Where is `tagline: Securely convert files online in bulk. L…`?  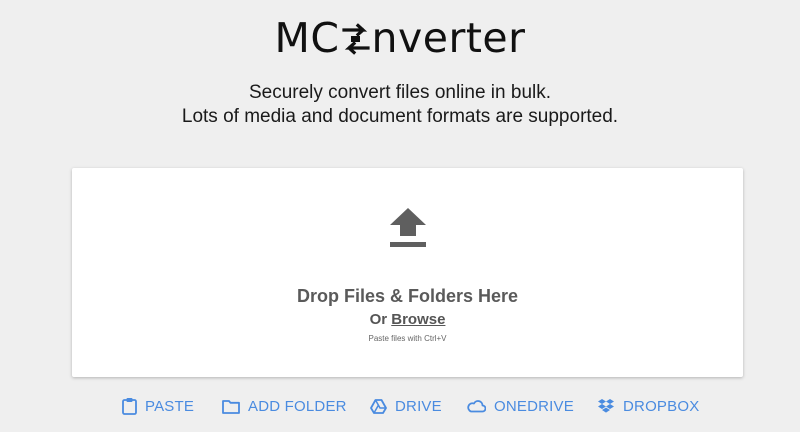 tagline: Securely convert files online in bulk. L… is located at coordinates (400, 105).